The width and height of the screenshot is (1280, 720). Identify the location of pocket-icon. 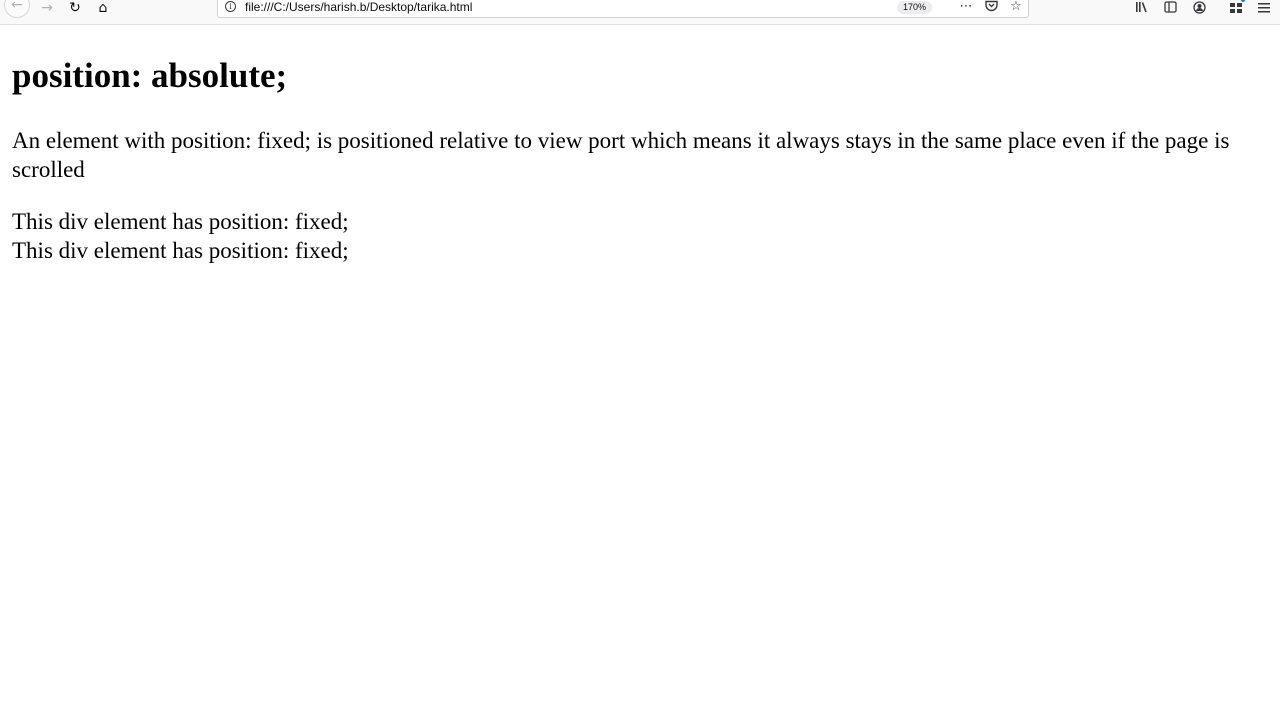
(991, 7).